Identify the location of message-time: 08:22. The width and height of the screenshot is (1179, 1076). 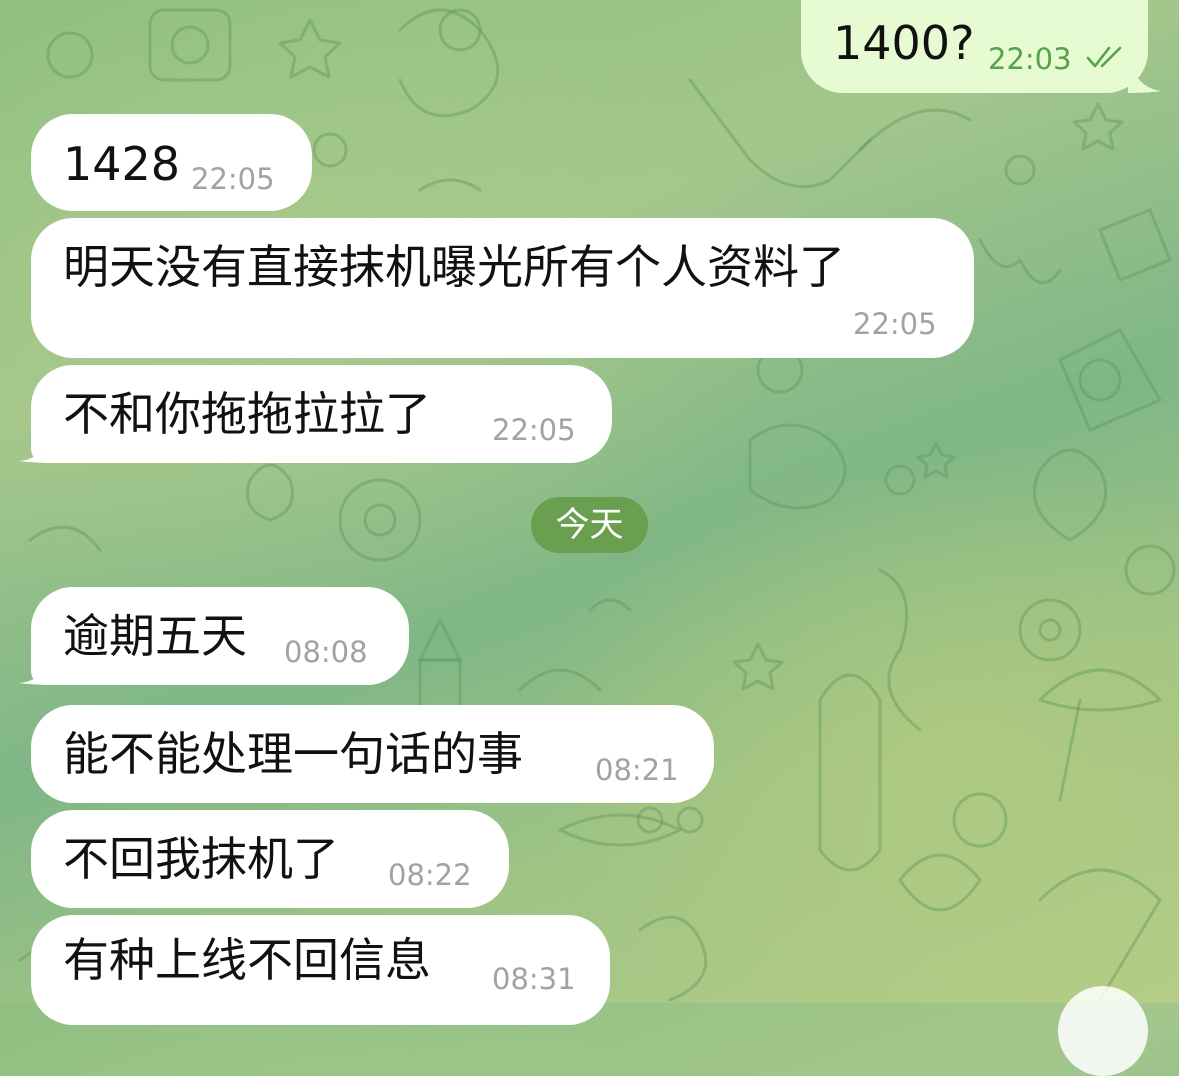
(430, 875).